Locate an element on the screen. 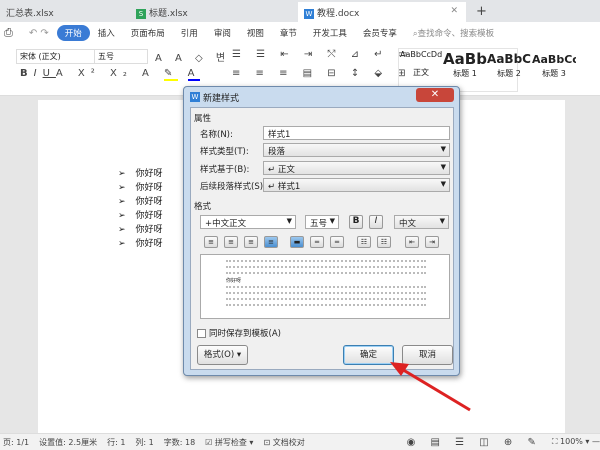  red-arrow-annotation is located at coordinates (430, 387).